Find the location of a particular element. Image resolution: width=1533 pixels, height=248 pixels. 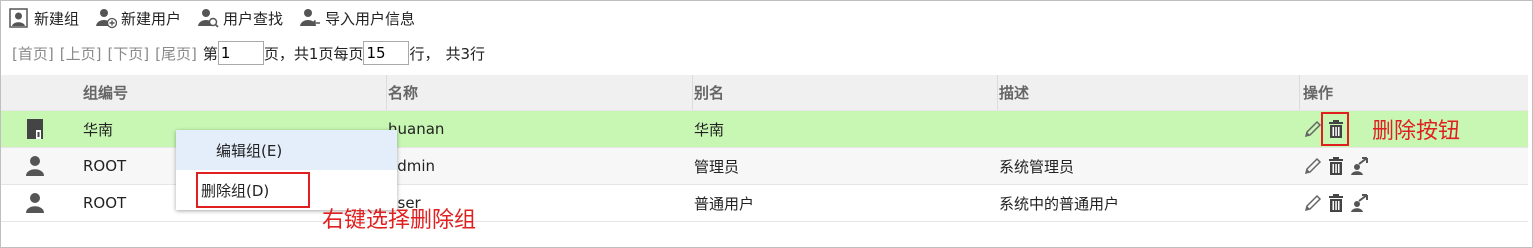

page-prefix: 第 is located at coordinates (210, 53).